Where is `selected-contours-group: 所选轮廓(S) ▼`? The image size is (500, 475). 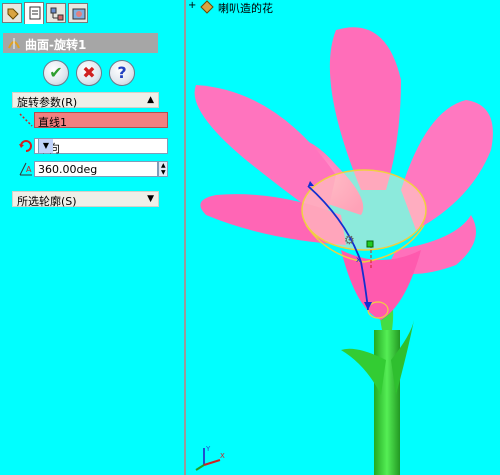 selected-contours-group: 所选轮廓(S) ▼ is located at coordinates (85, 199).